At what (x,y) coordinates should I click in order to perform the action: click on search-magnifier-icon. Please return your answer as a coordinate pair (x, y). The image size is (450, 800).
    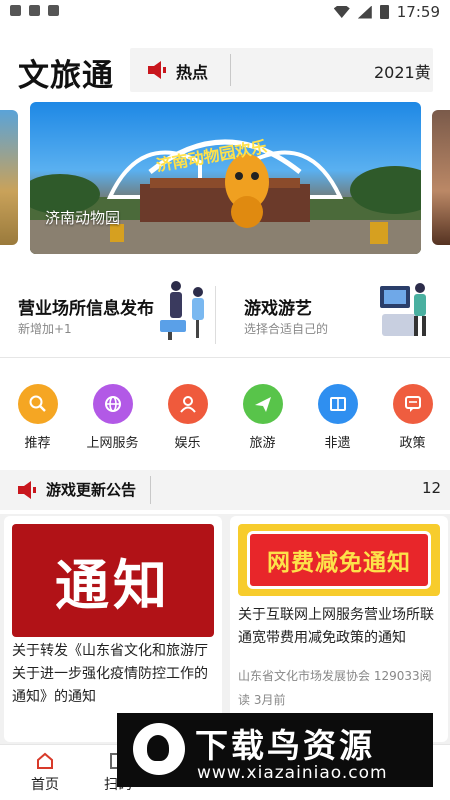
    Looking at the image, I should click on (37, 404).